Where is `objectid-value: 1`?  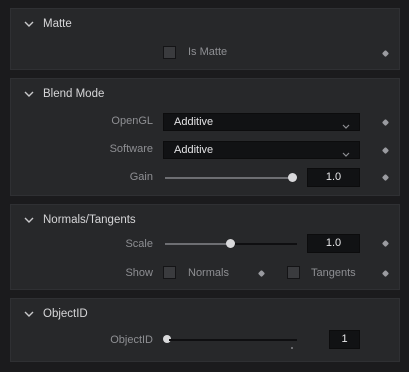
objectid-value: 1 is located at coordinates (344, 339).